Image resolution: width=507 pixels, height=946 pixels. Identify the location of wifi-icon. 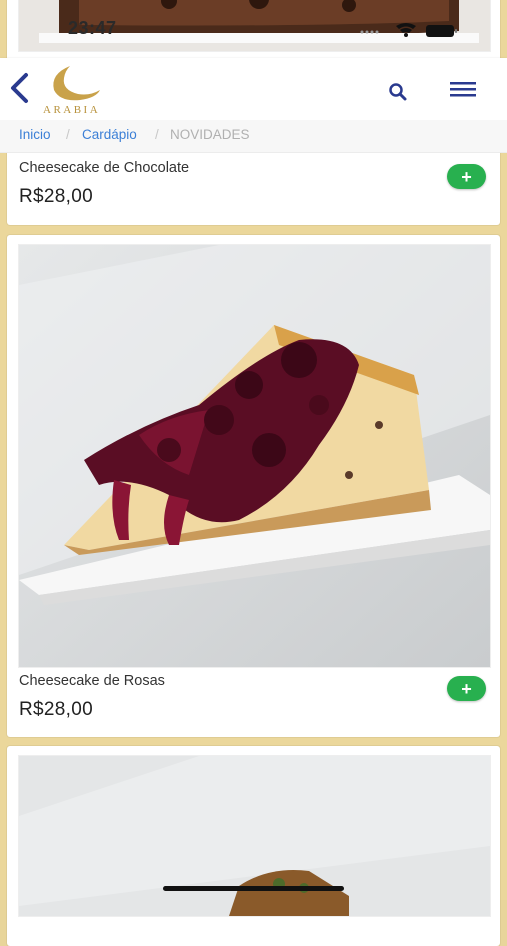
(406, 30).